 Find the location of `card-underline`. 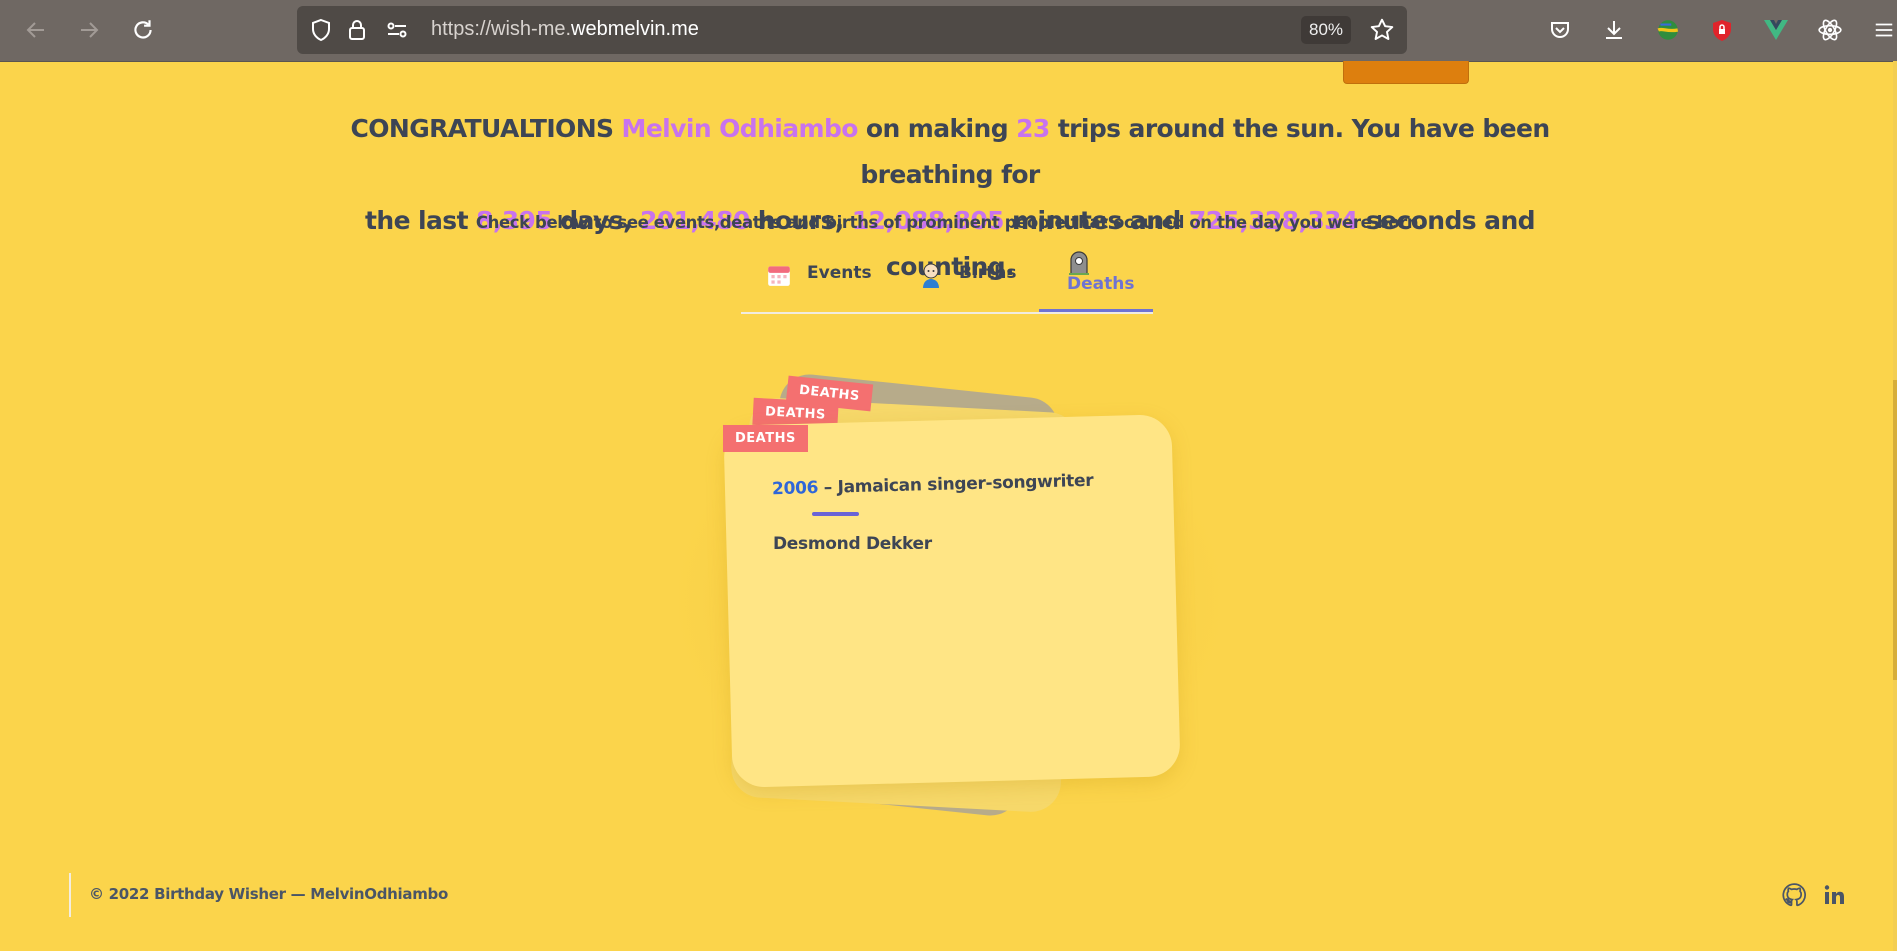

card-underline is located at coordinates (835, 514).